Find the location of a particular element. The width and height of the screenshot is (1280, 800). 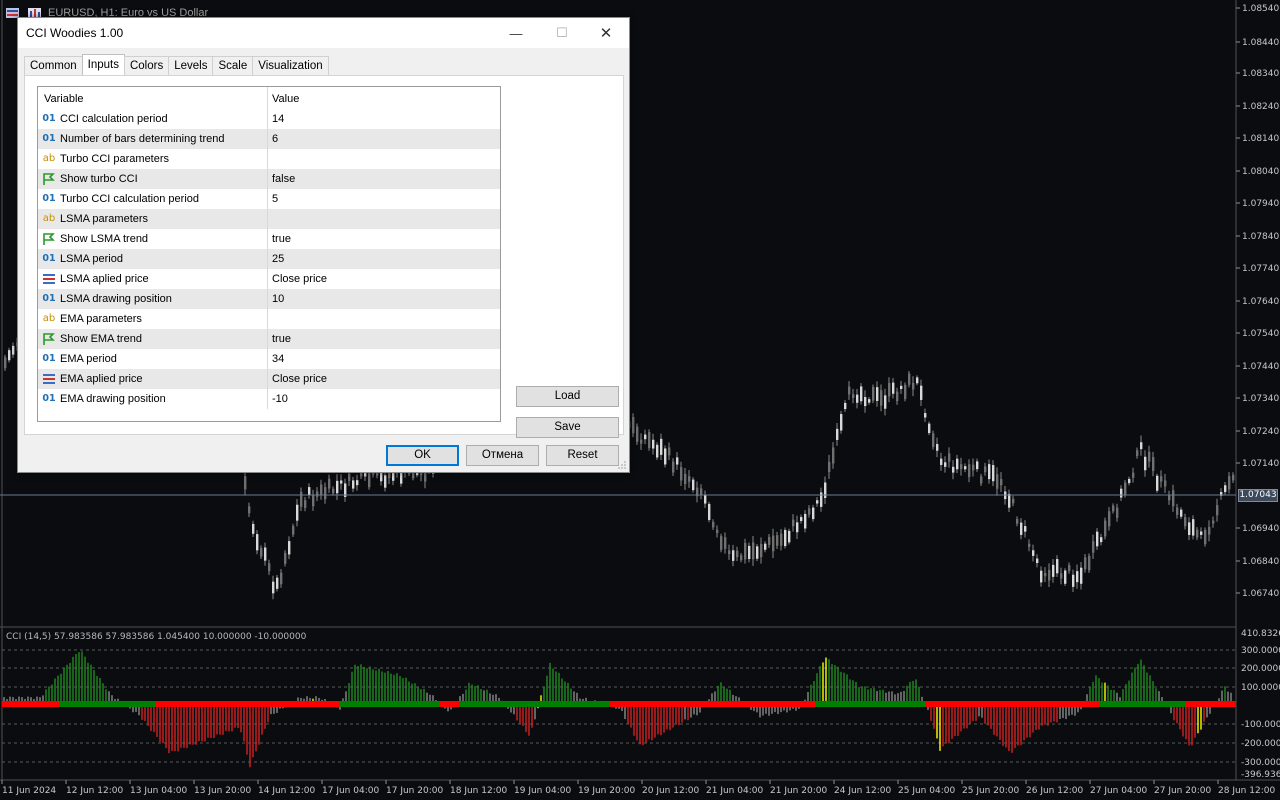

save-button: Save is located at coordinates (567, 427).